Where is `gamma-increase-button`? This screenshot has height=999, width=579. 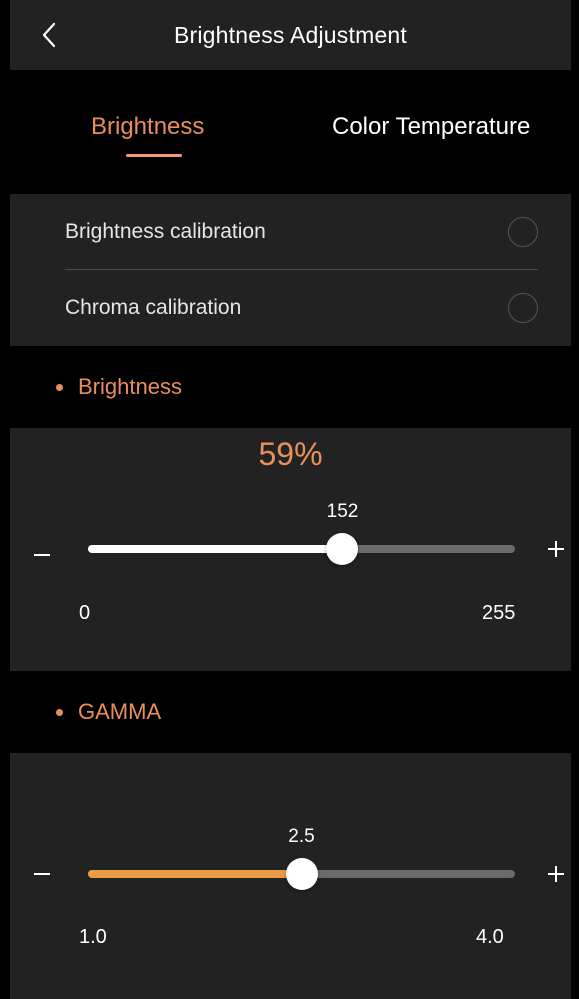 gamma-increase-button is located at coordinates (556, 874).